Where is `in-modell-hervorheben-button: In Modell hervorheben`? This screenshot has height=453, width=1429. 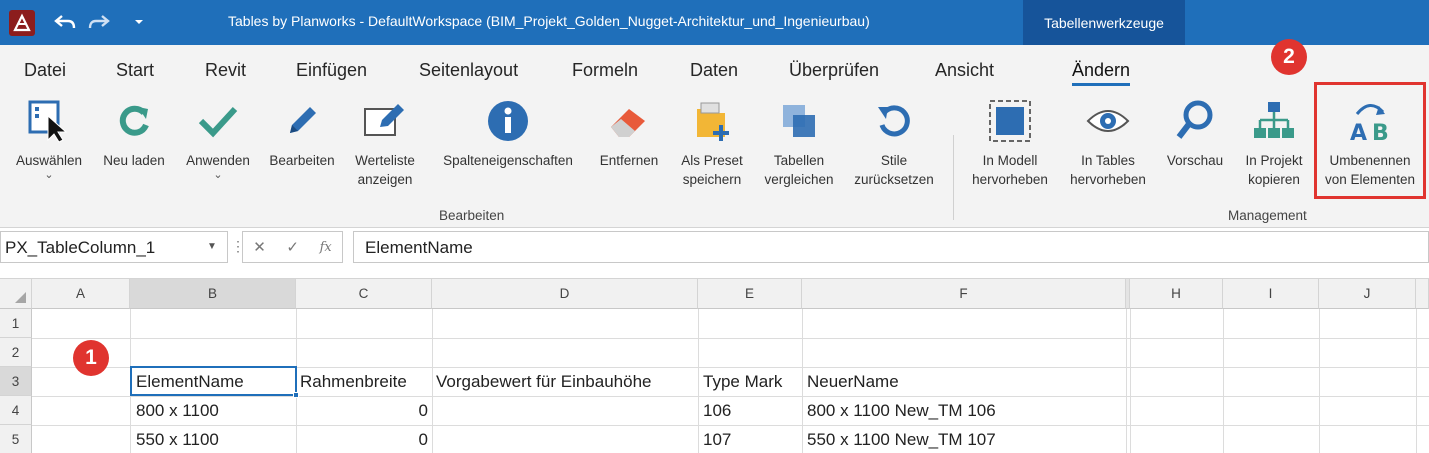
in-modell-hervorheben-button: In Modell hervorheben is located at coordinates (1010, 142).